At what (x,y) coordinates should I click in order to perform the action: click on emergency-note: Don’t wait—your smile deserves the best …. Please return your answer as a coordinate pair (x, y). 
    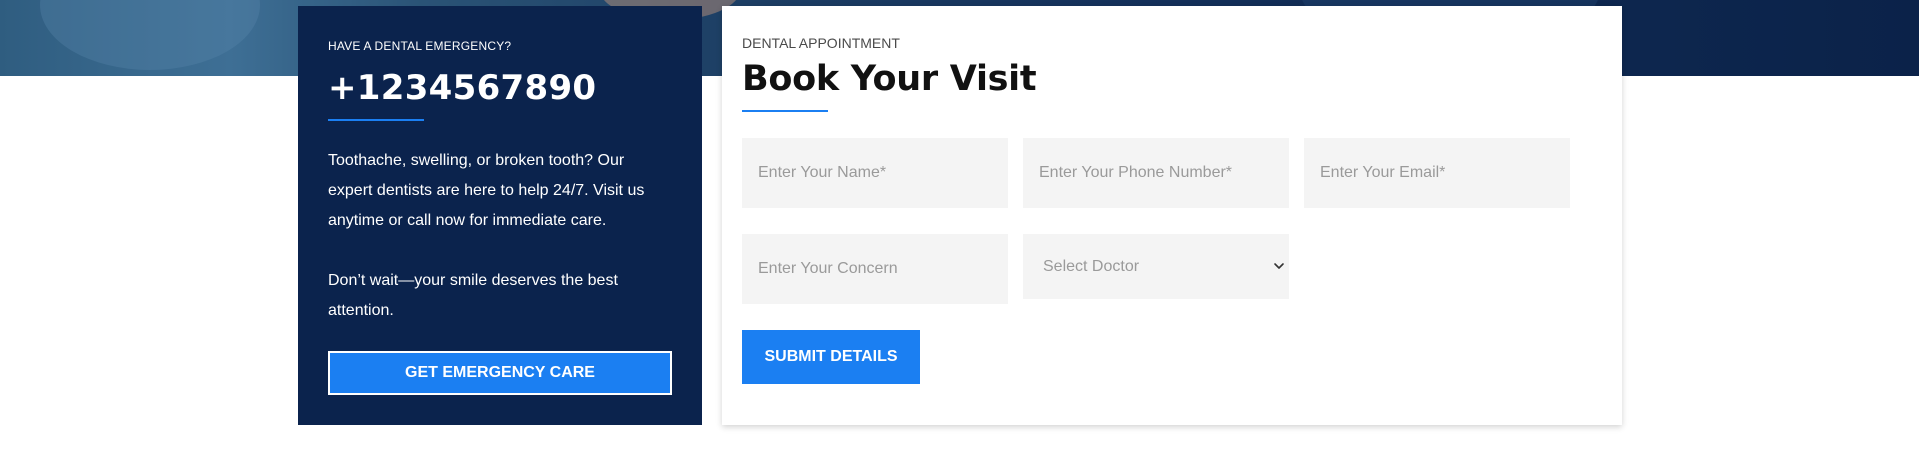
    Looking at the image, I should click on (473, 295).